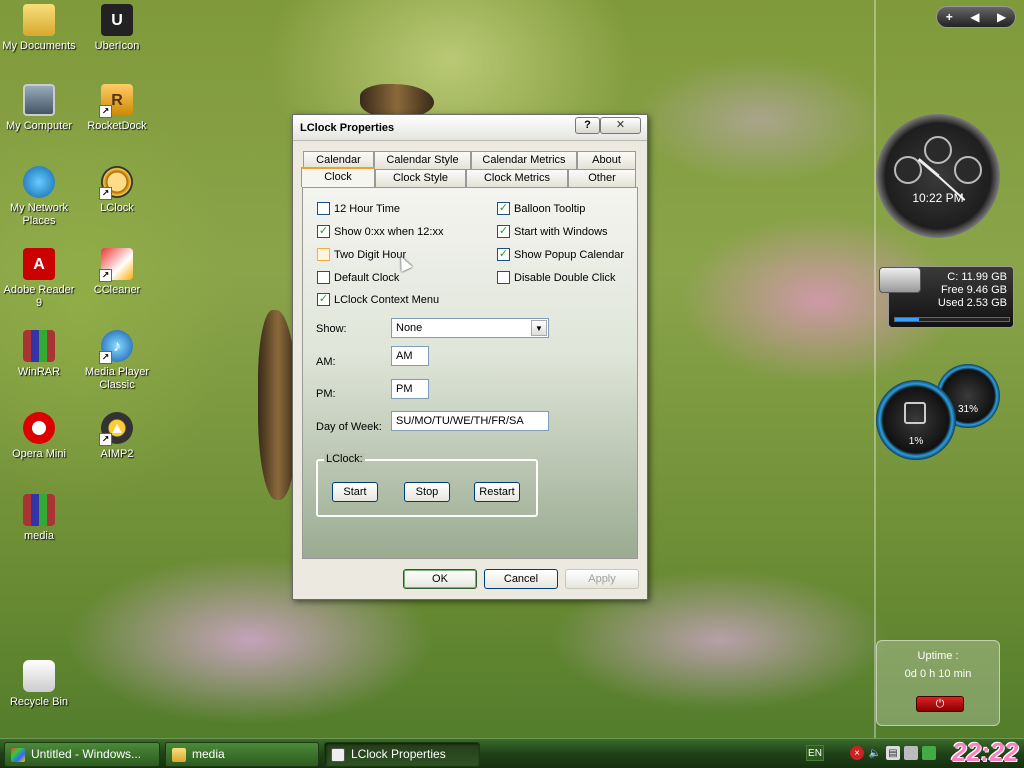 Image resolution: width=1024 pixels, height=768 pixels. Describe the element at coordinates (1001, 17) in the screenshot. I see `next-gadget-button: ▶` at that location.